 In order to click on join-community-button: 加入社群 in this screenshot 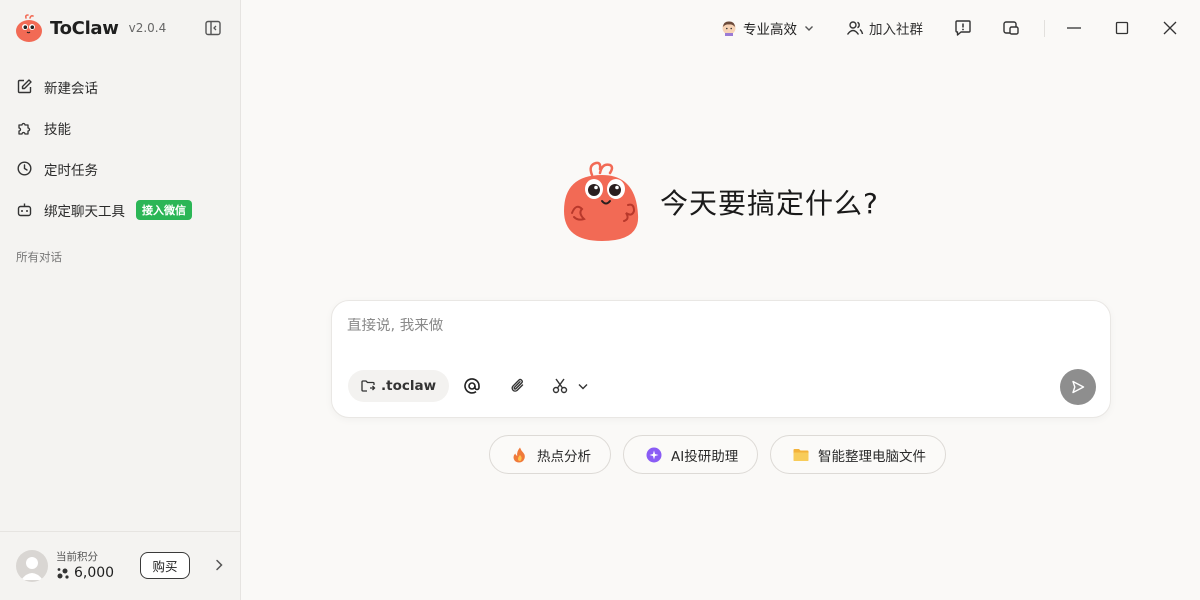, I will do `click(884, 28)`.